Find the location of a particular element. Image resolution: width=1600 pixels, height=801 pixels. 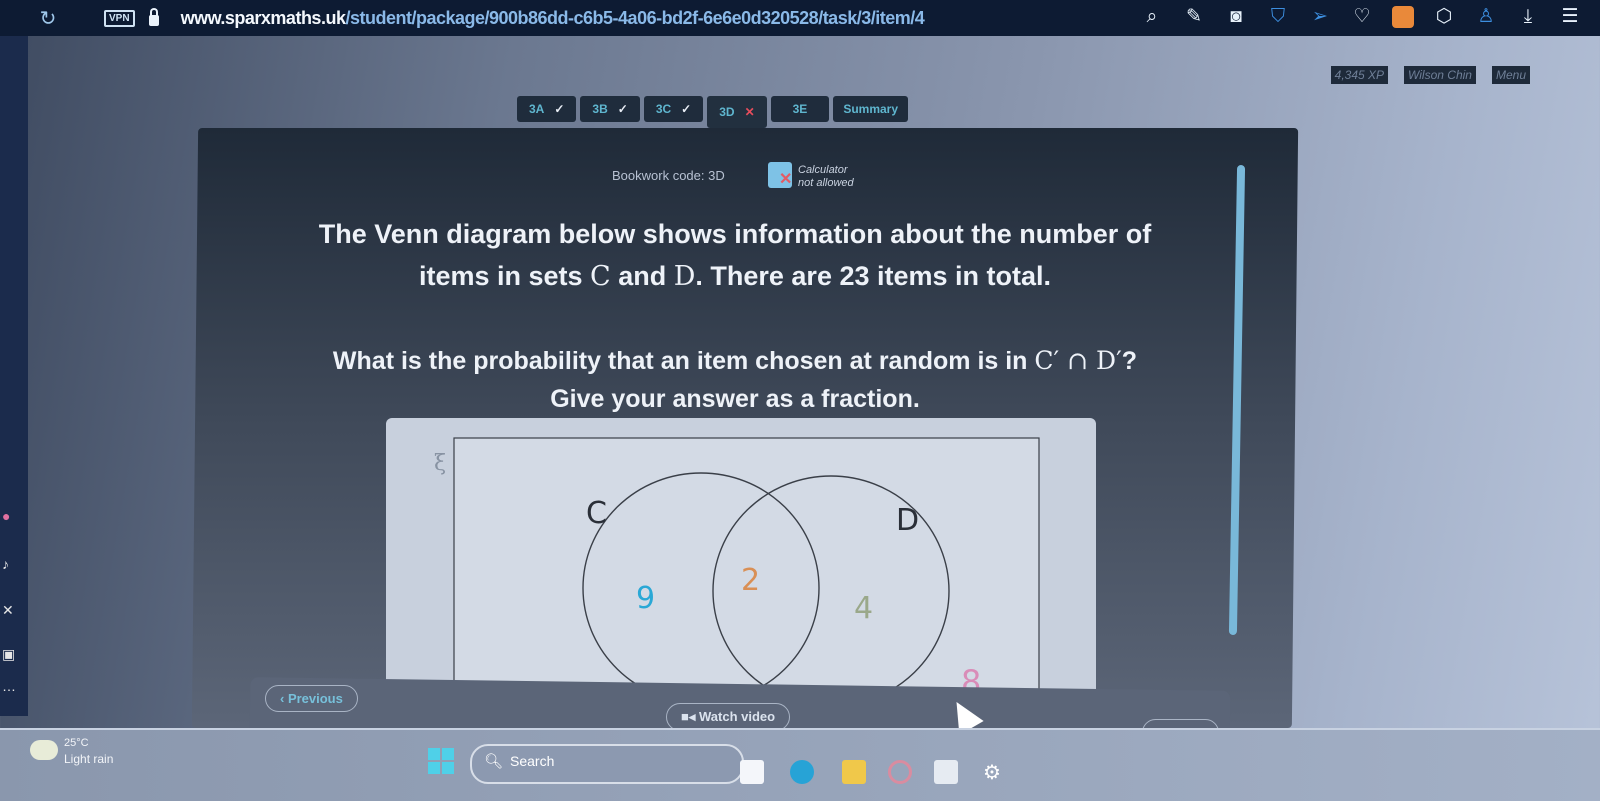

calculator-status: Calculator not allowed is located at coordinates (826, 177).